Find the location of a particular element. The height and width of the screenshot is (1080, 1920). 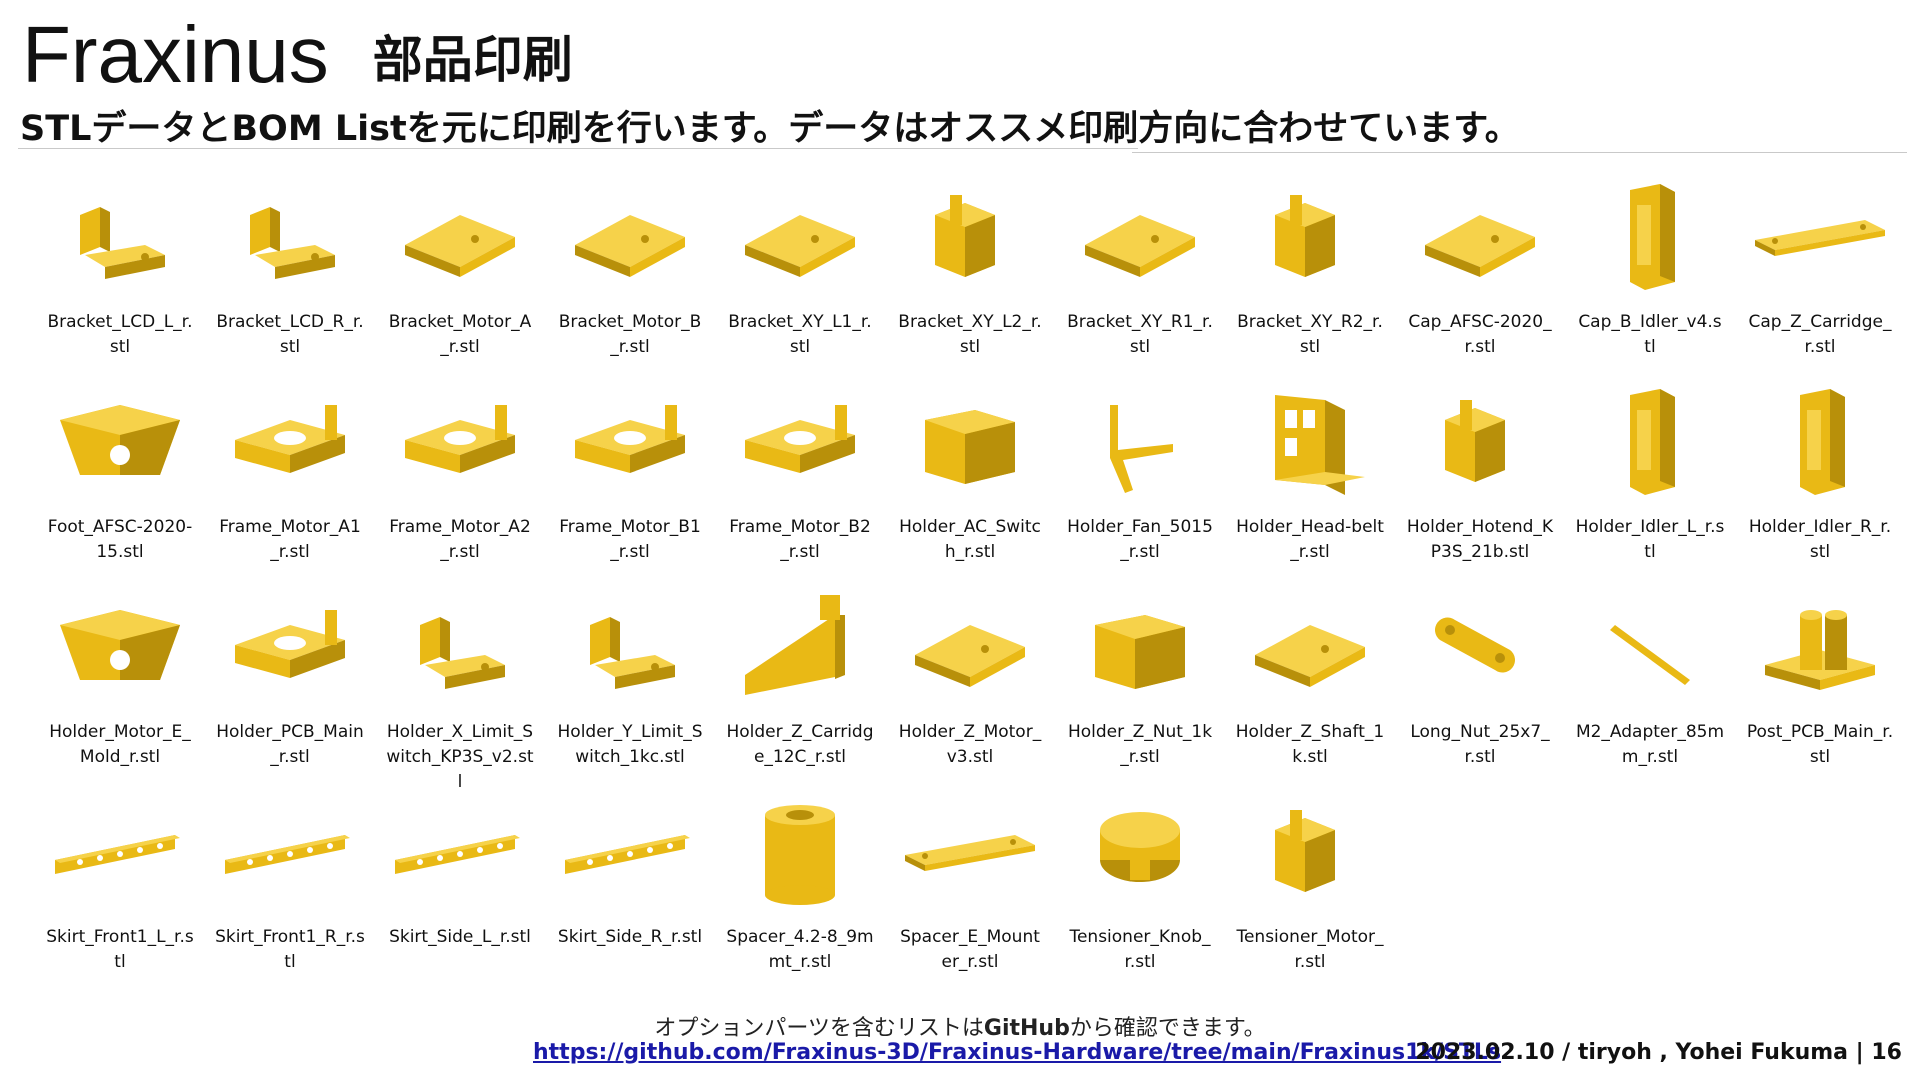

file-item: Holder_Head-belt_r.stl is located at coordinates (1310, 482).